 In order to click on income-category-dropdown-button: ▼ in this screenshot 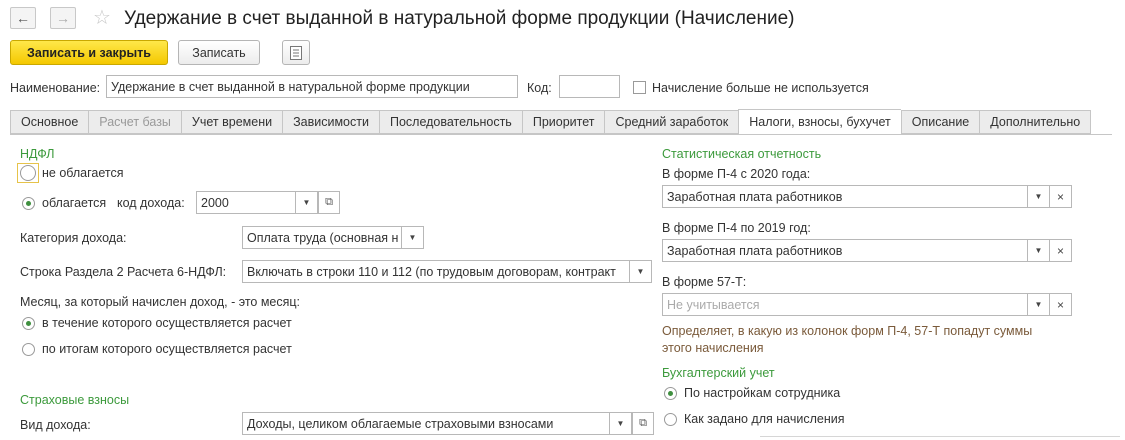, I will do `click(413, 237)`.